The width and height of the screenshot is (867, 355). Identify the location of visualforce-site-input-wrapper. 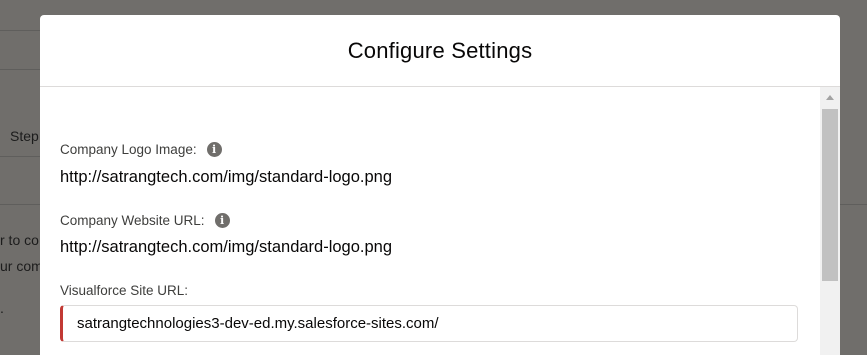
(429, 323).